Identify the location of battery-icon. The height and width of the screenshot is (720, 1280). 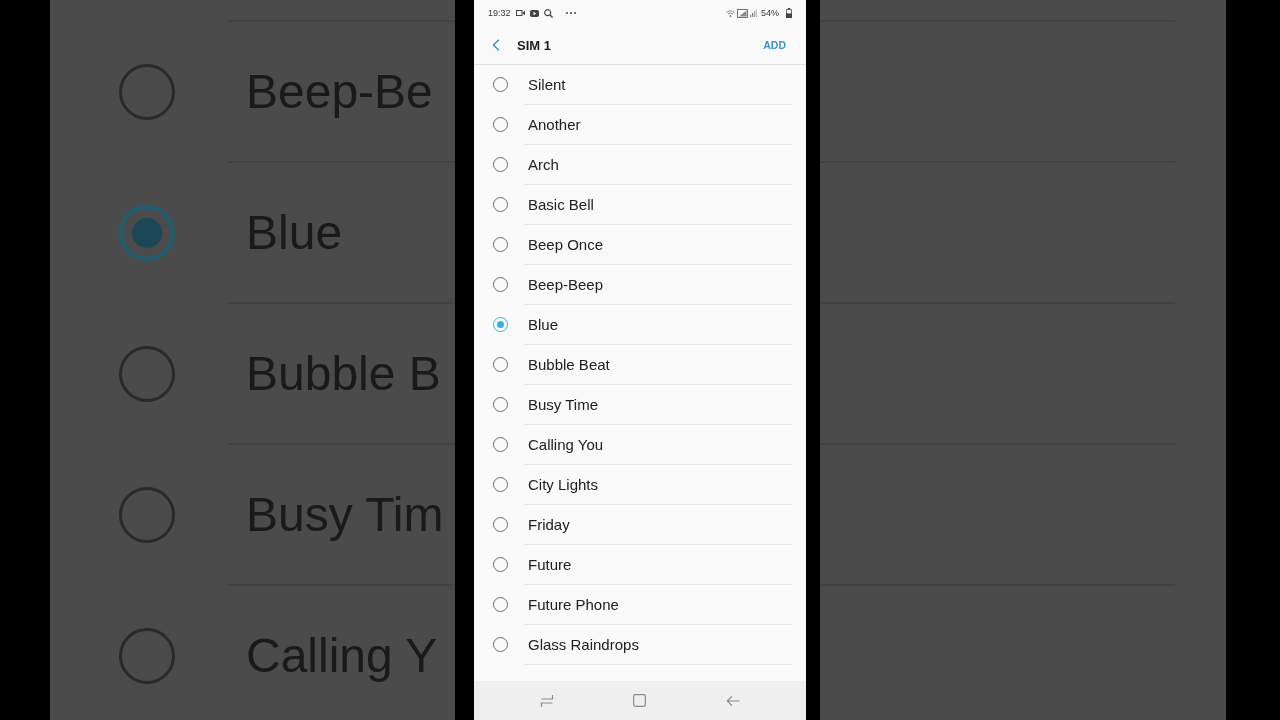
(789, 13).